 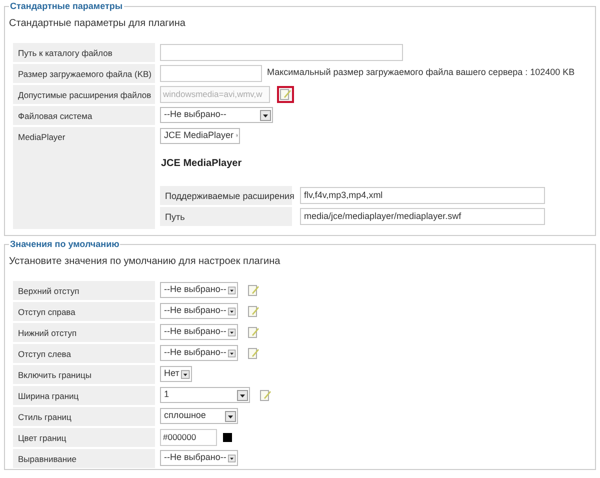 What do you see at coordinates (188, 437) in the screenshot?
I see `input-field: #000000` at bounding box center [188, 437].